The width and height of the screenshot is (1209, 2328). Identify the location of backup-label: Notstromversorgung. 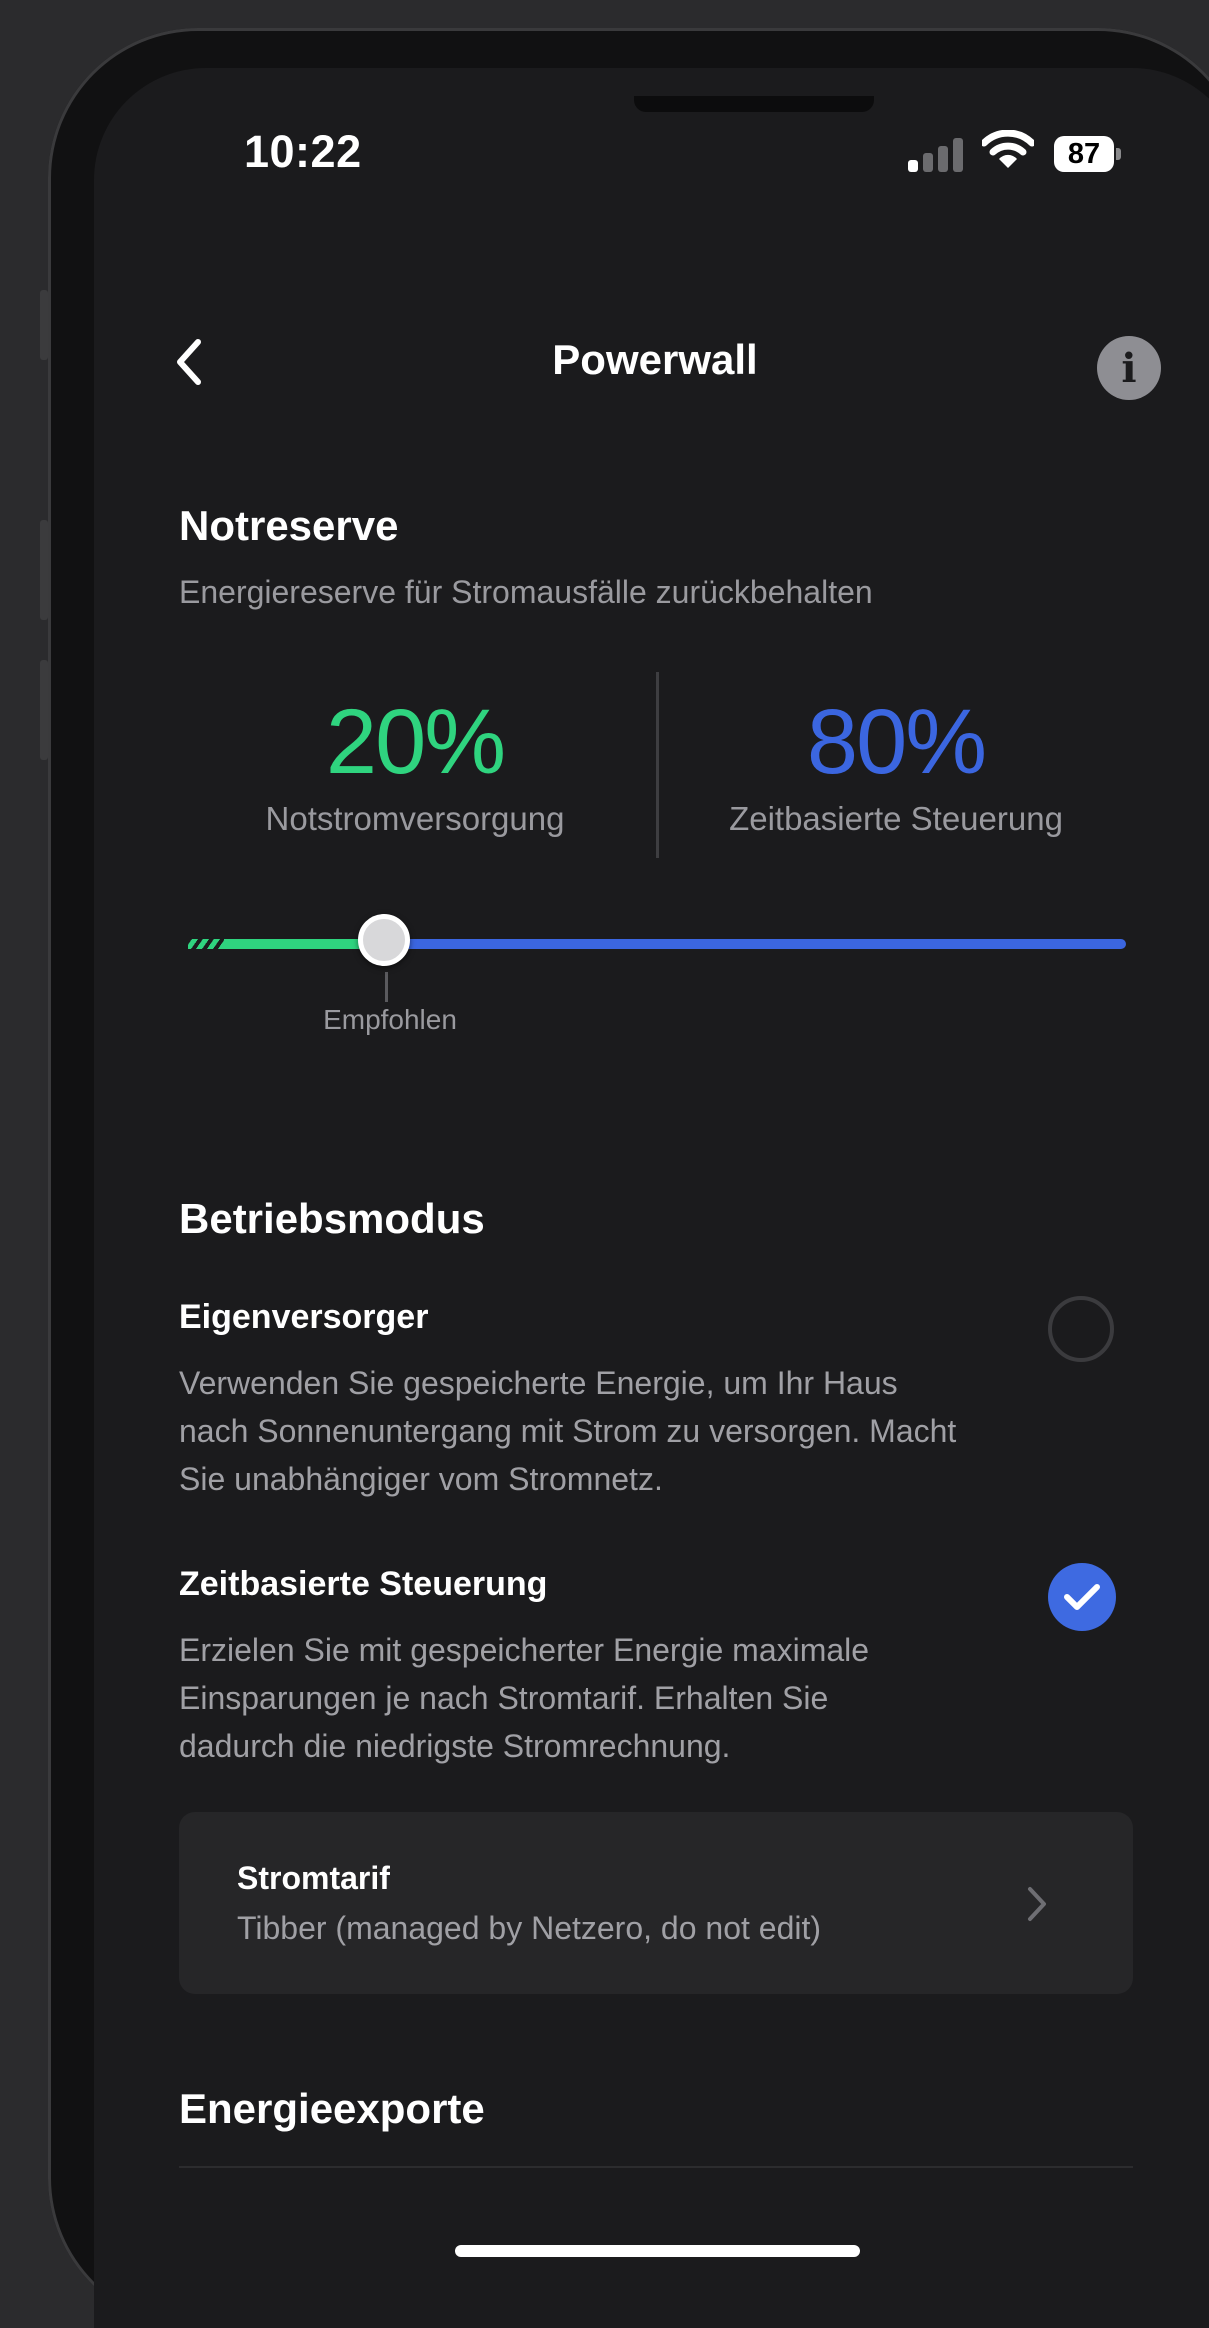
(415, 818).